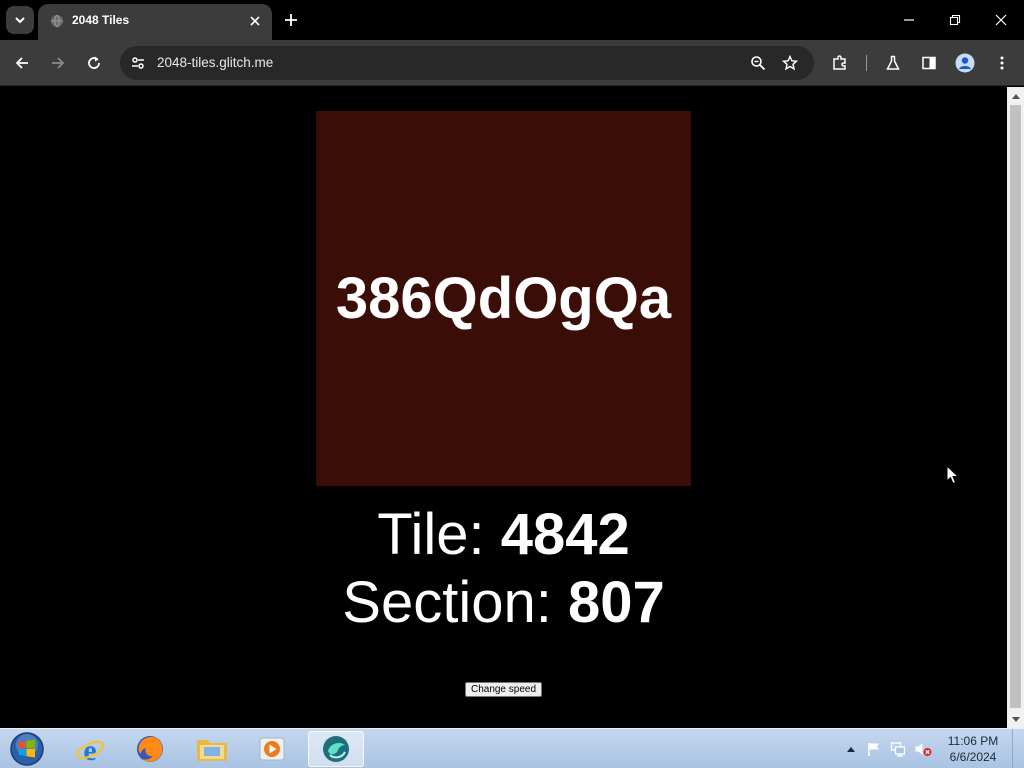 The height and width of the screenshot is (768, 1024). What do you see at coordinates (973, 749) in the screenshot?
I see `taskbar-clock: 11:06 PM 6/6/2024` at bounding box center [973, 749].